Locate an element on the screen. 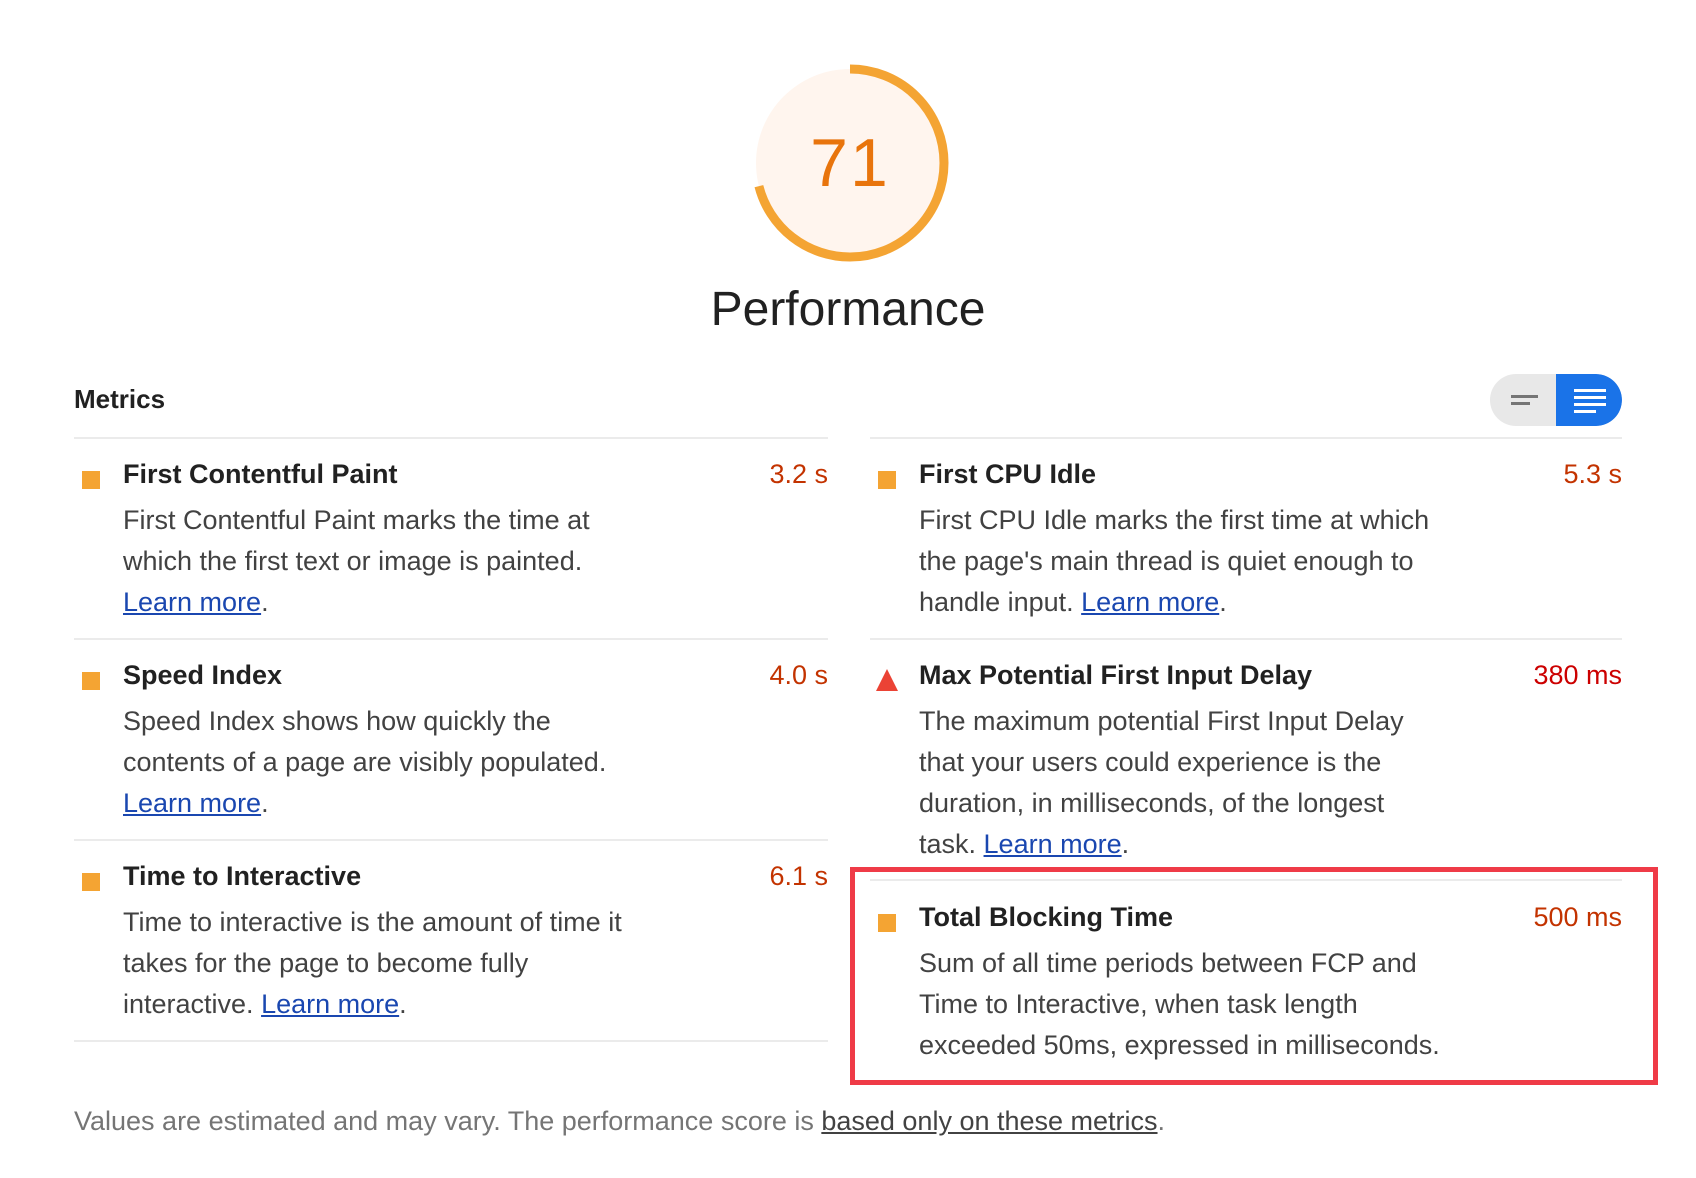 The image size is (1696, 1178). collapsed-view-button is located at coordinates (1523, 400).